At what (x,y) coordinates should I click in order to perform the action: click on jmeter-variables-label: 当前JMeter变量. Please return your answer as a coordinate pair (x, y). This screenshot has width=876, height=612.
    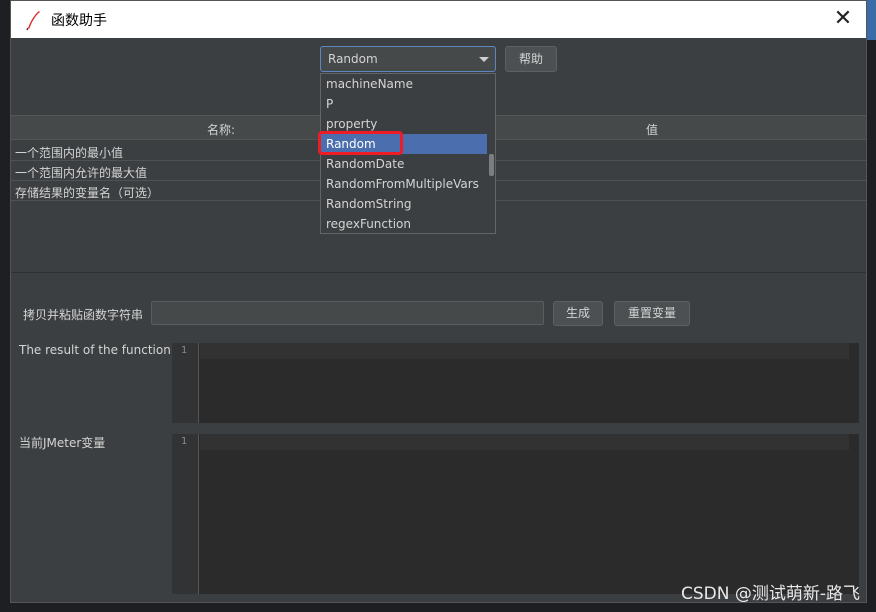
    Looking at the image, I should click on (62, 443).